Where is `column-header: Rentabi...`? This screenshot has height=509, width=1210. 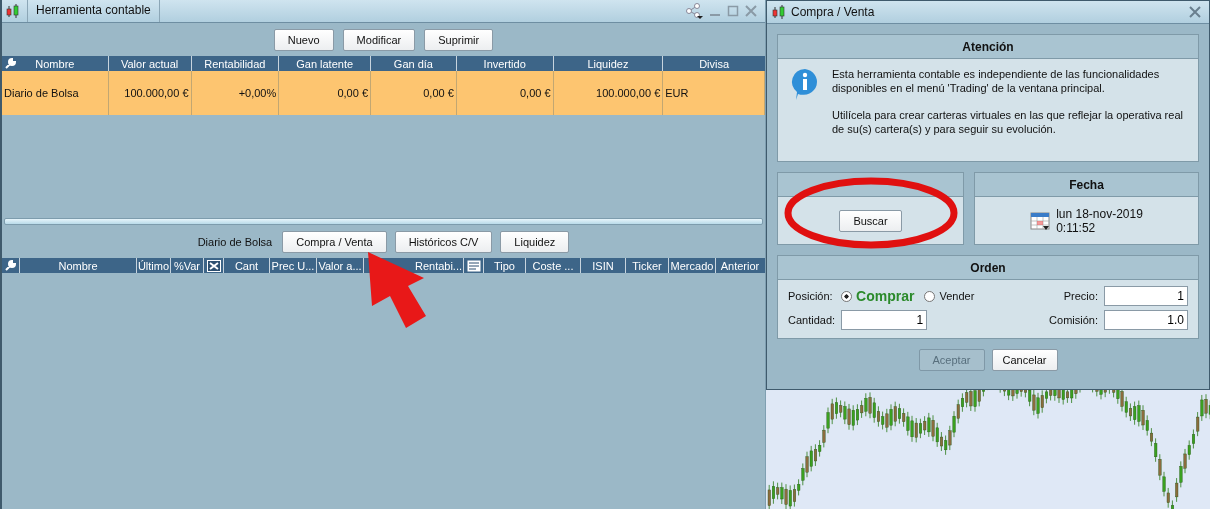
column-header: Rentabi... is located at coordinates (438, 265).